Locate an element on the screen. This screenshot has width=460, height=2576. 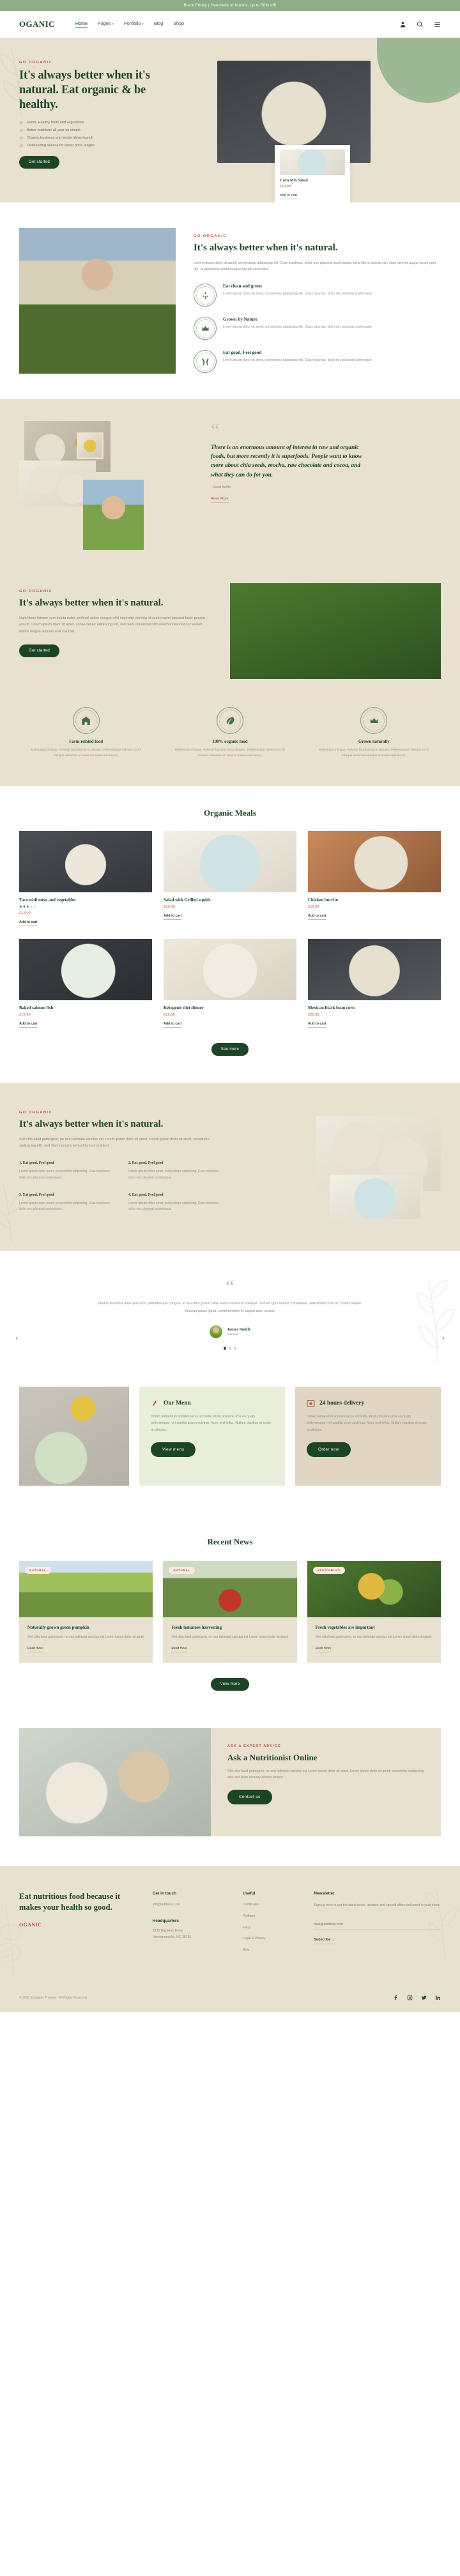
product-card: Ketogenic diet dinner £12.99 Add to cart is located at coordinates (230, 983).